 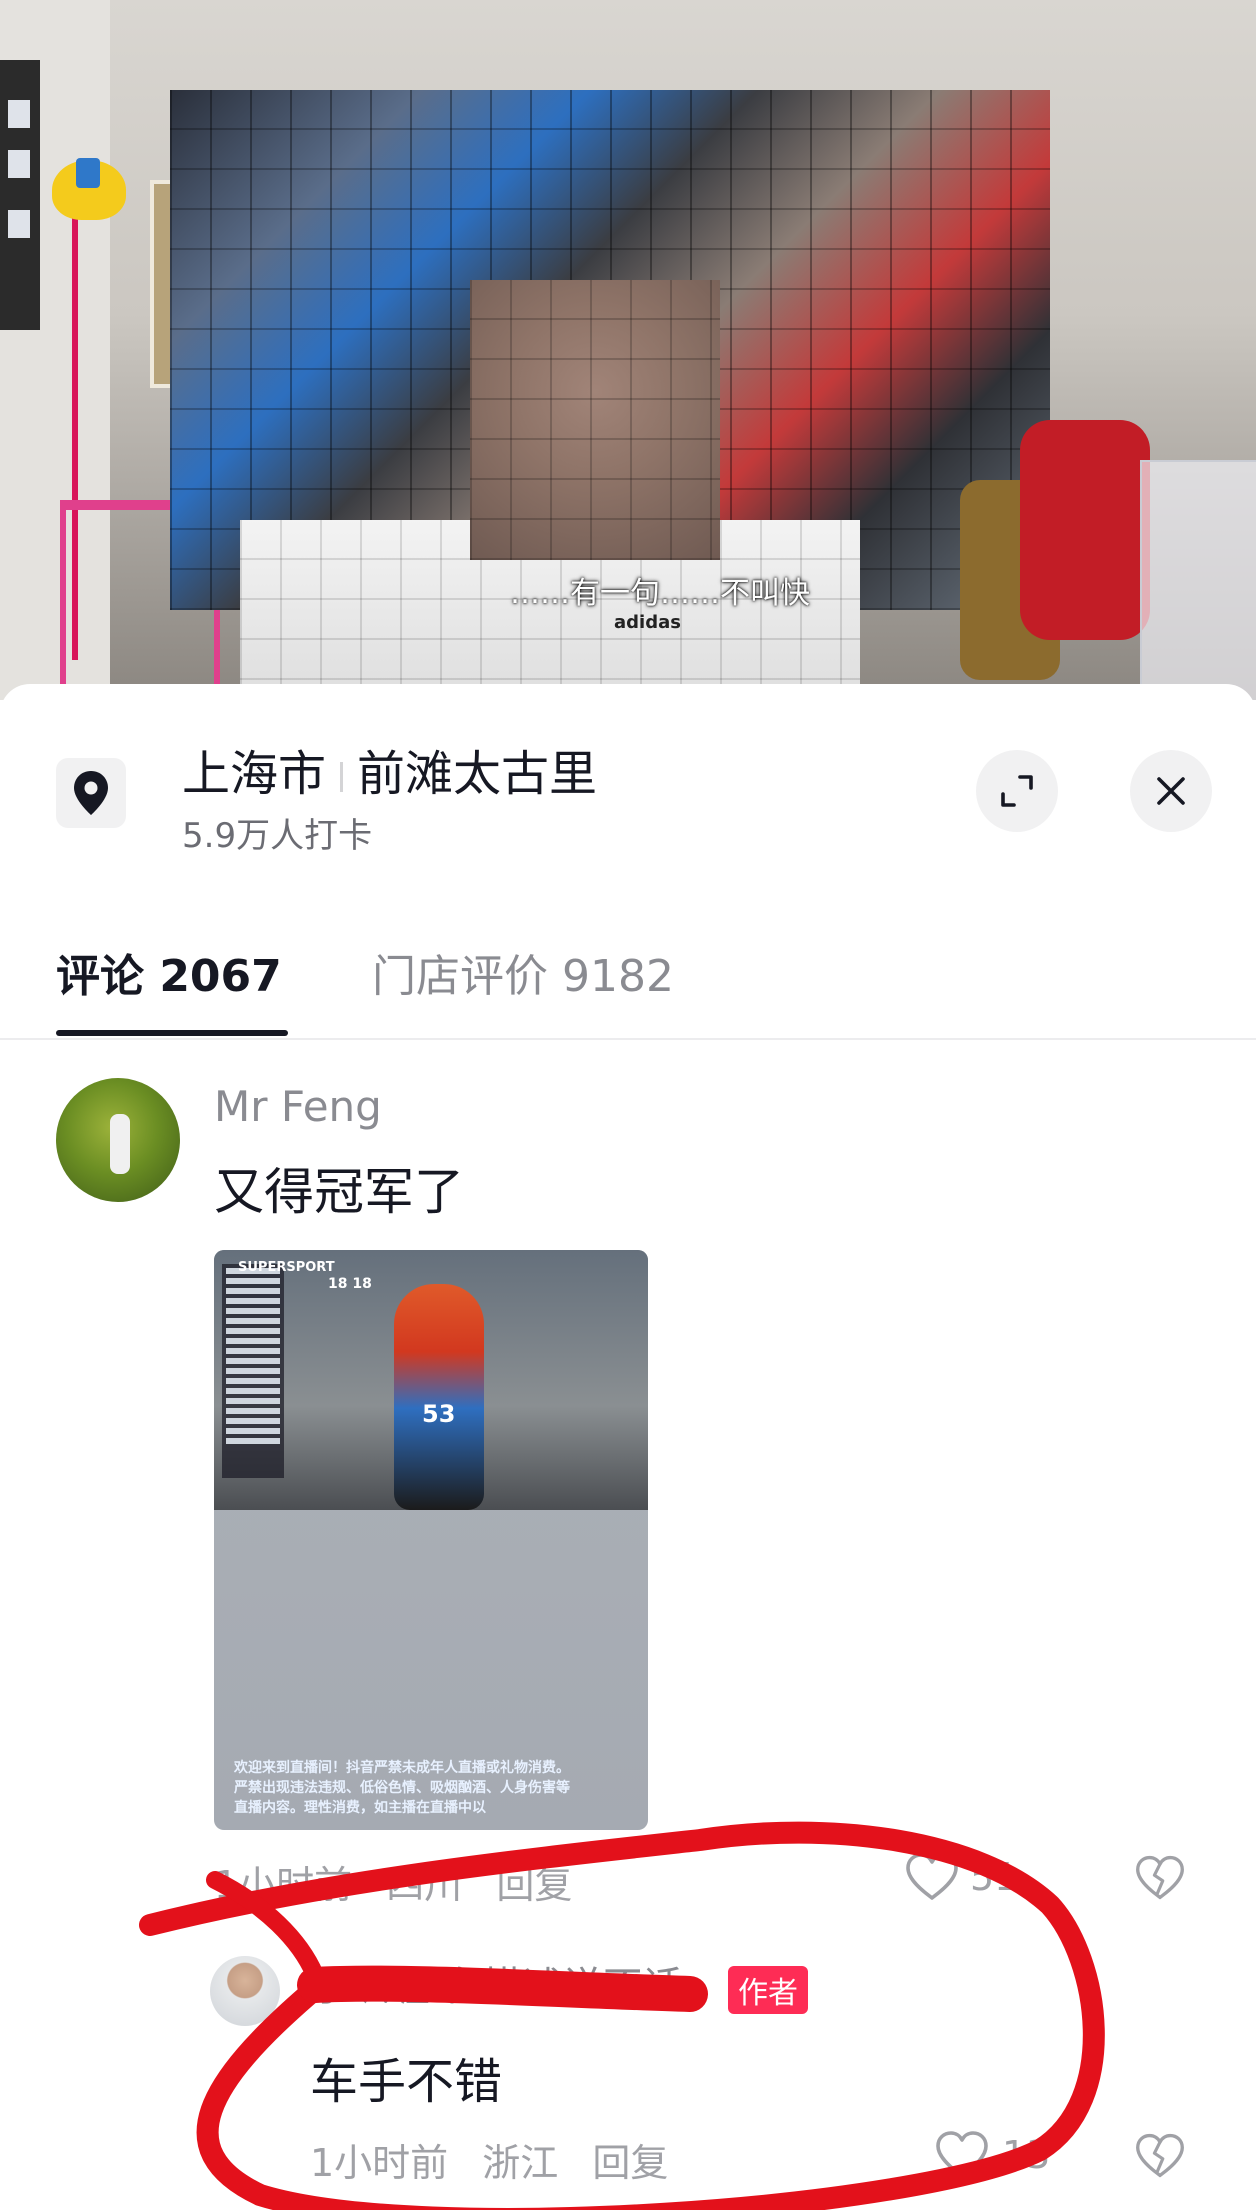 What do you see at coordinates (277, 836) in the screenshot?
I see `checkin-count: 5.9万人打卡` at bounding box center [277, 836].